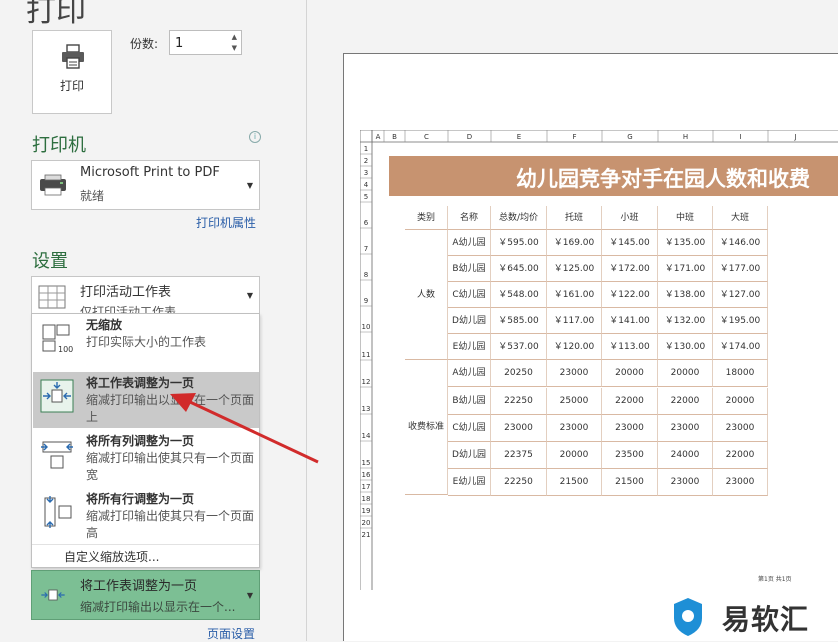  What do you see at coordinates (366, 409) in the screenshot?
I see `row-header: 13` at bounding box center [366, 409].